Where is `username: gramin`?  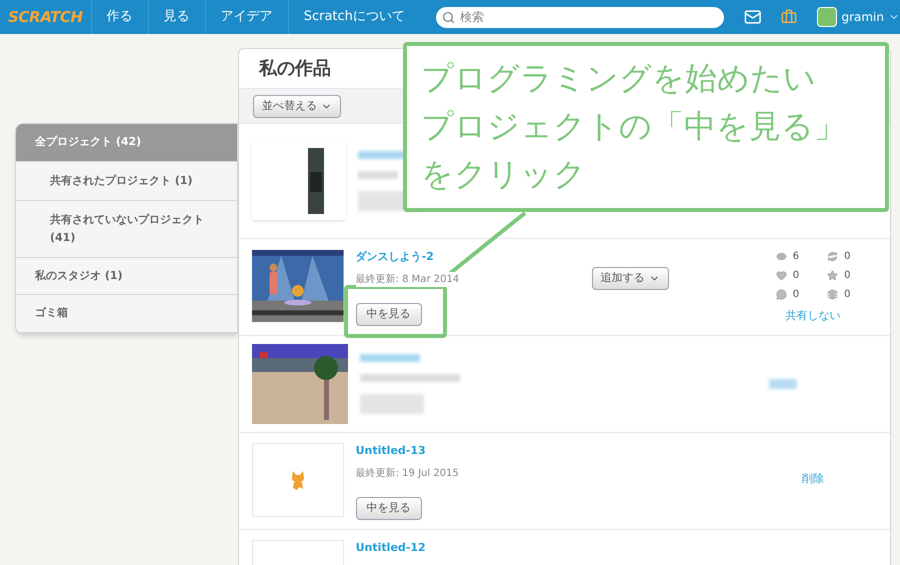 username: gramin is located at coordinates (862, 17).